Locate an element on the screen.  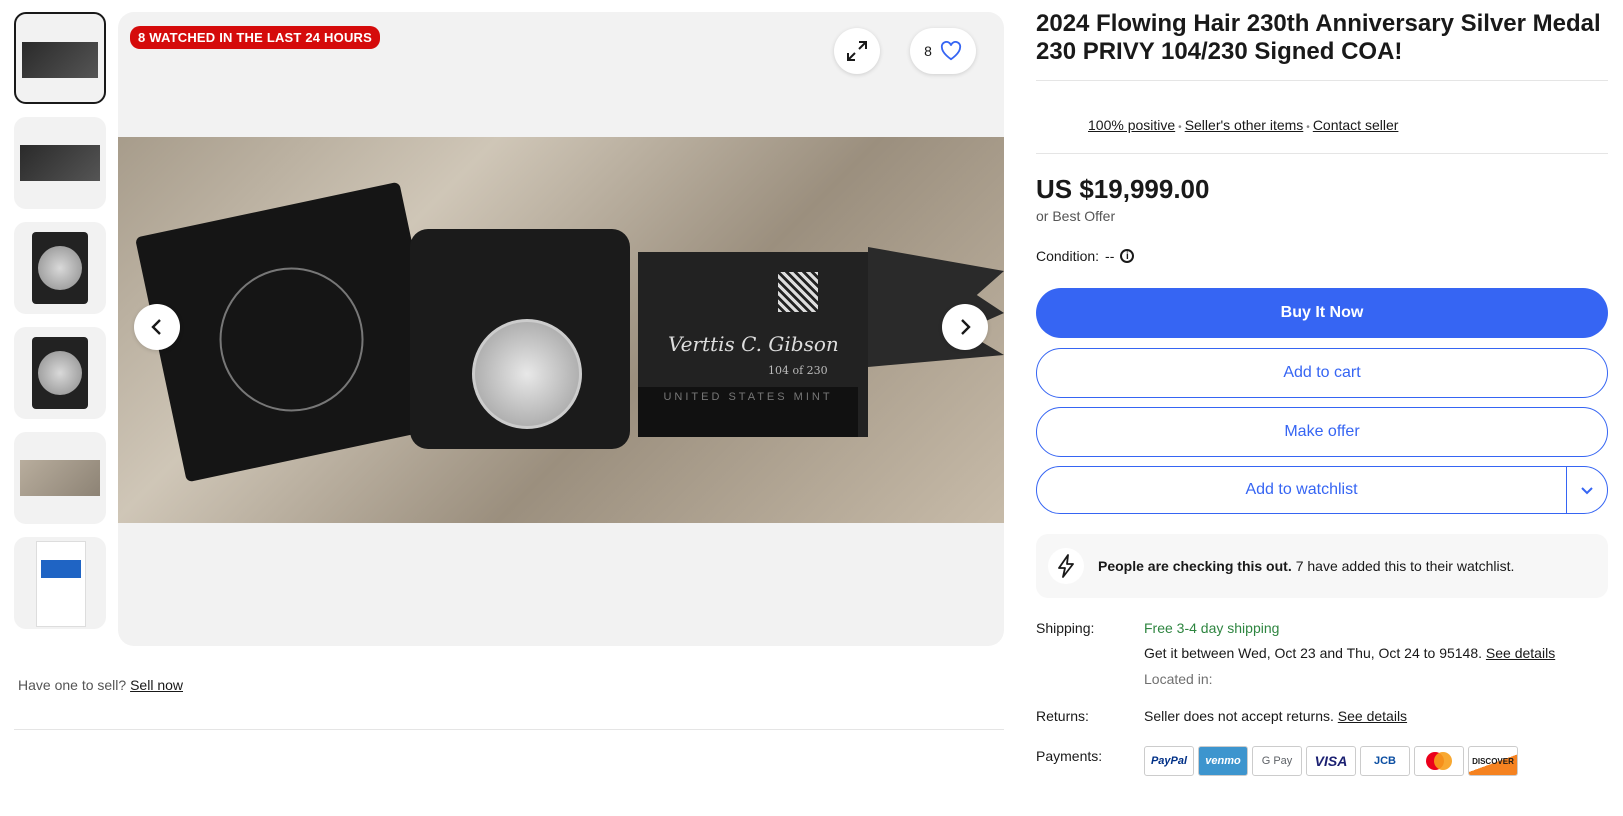
shipping-details-link: See details is located at coordinates (1520, 653).